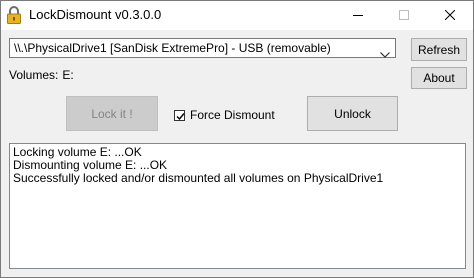 This screenshot has width=474, height=278. I want to click on minimize-icon, so click(358, 16).